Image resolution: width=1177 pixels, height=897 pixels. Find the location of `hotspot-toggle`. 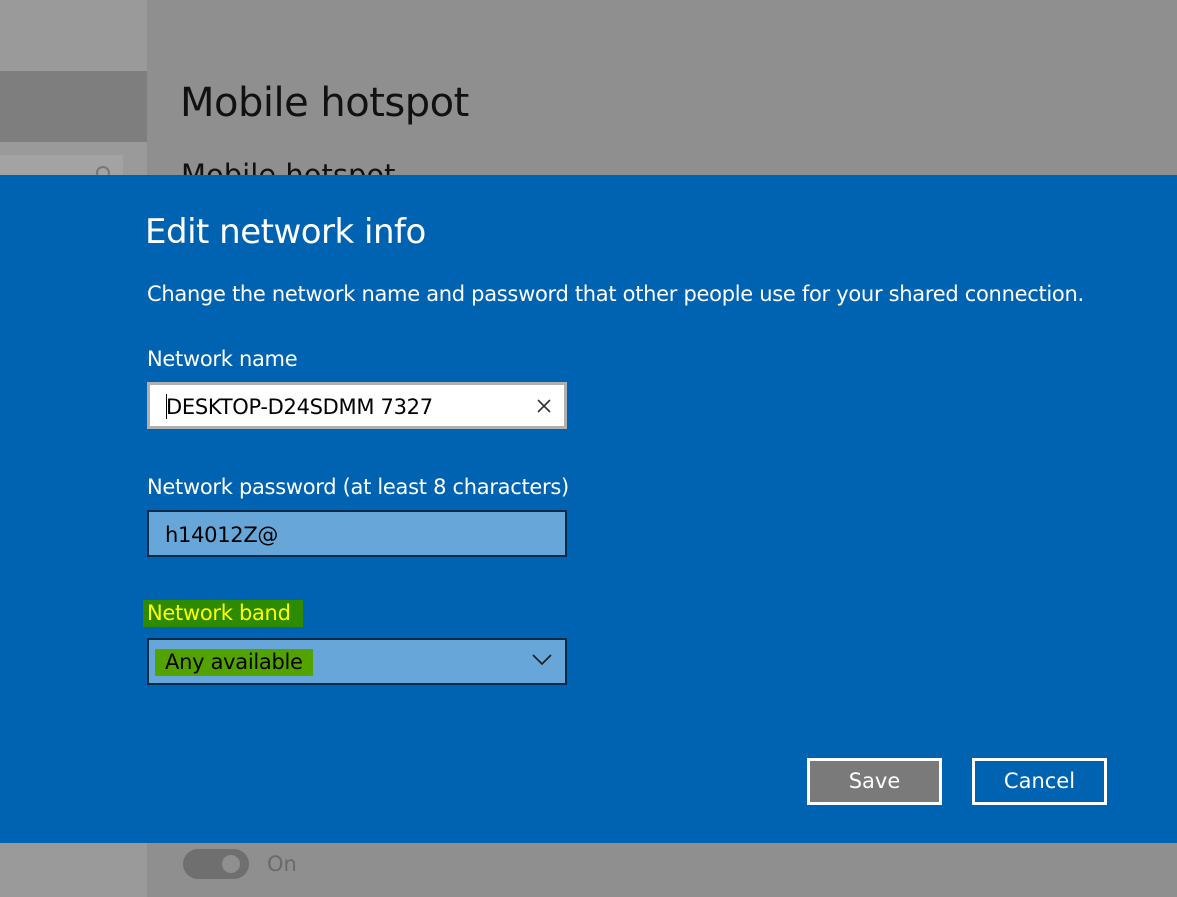

hotspot-toggle is located at coordinates (216, 864).